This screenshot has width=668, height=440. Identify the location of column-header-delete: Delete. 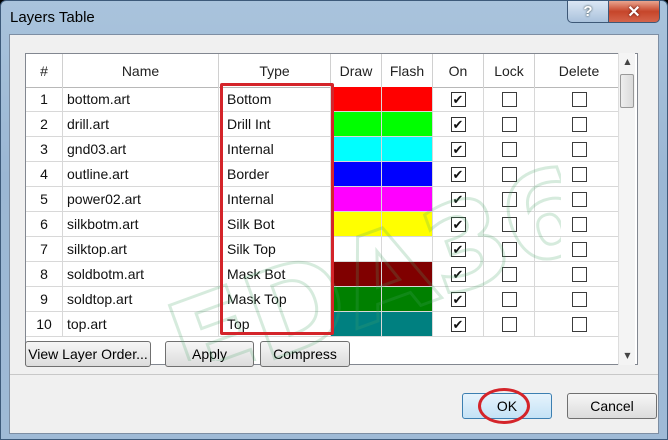
(579, 70).